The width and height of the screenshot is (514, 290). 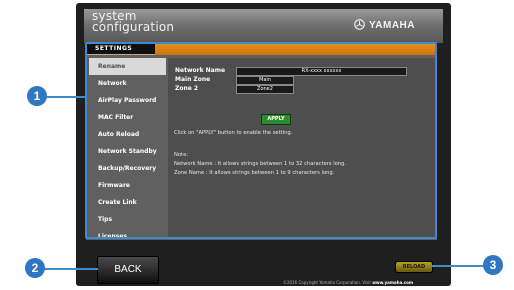 What do you see at coordinates (127, 134) in the screenshot?
I see `sidebar-item-auto-reload: Auto Reload` at bounding box center [127, 134].